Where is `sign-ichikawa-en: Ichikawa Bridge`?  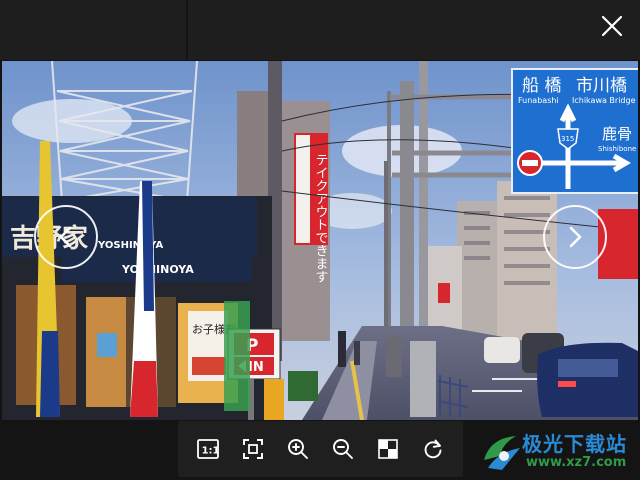
sign-ichikawa-en: Ichikawa Bridge is located at coordinates (604, 100).